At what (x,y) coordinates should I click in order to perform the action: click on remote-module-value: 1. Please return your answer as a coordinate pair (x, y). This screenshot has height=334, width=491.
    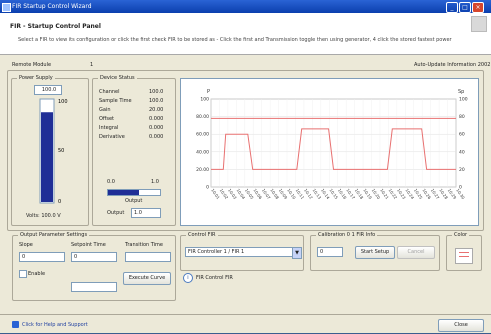
    Looking at the image, I should click on (92, 65).